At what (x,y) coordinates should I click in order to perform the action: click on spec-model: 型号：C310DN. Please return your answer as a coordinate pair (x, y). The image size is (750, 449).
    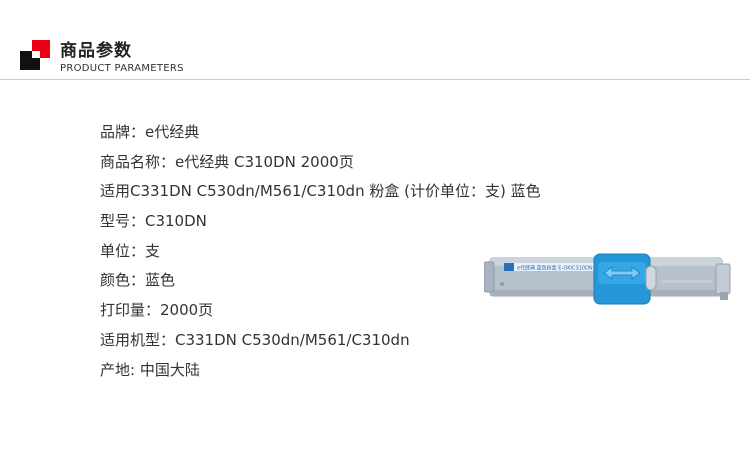
    Looking at the image, I should click on (153, 221).